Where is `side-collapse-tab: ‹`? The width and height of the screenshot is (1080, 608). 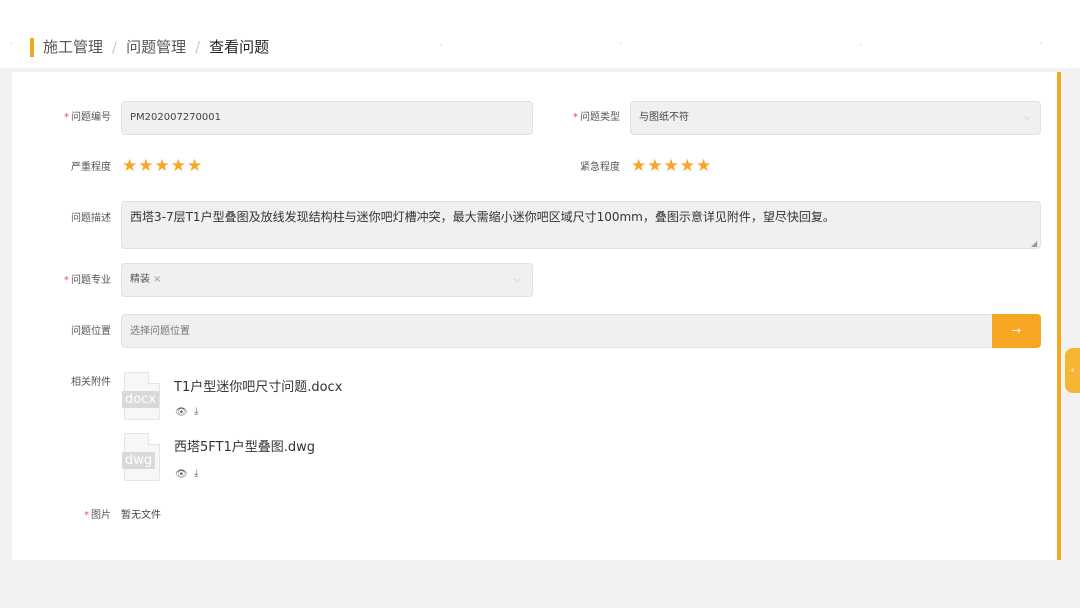 side-collapse-tab: ‹ is located at coordinates (1072, 370).